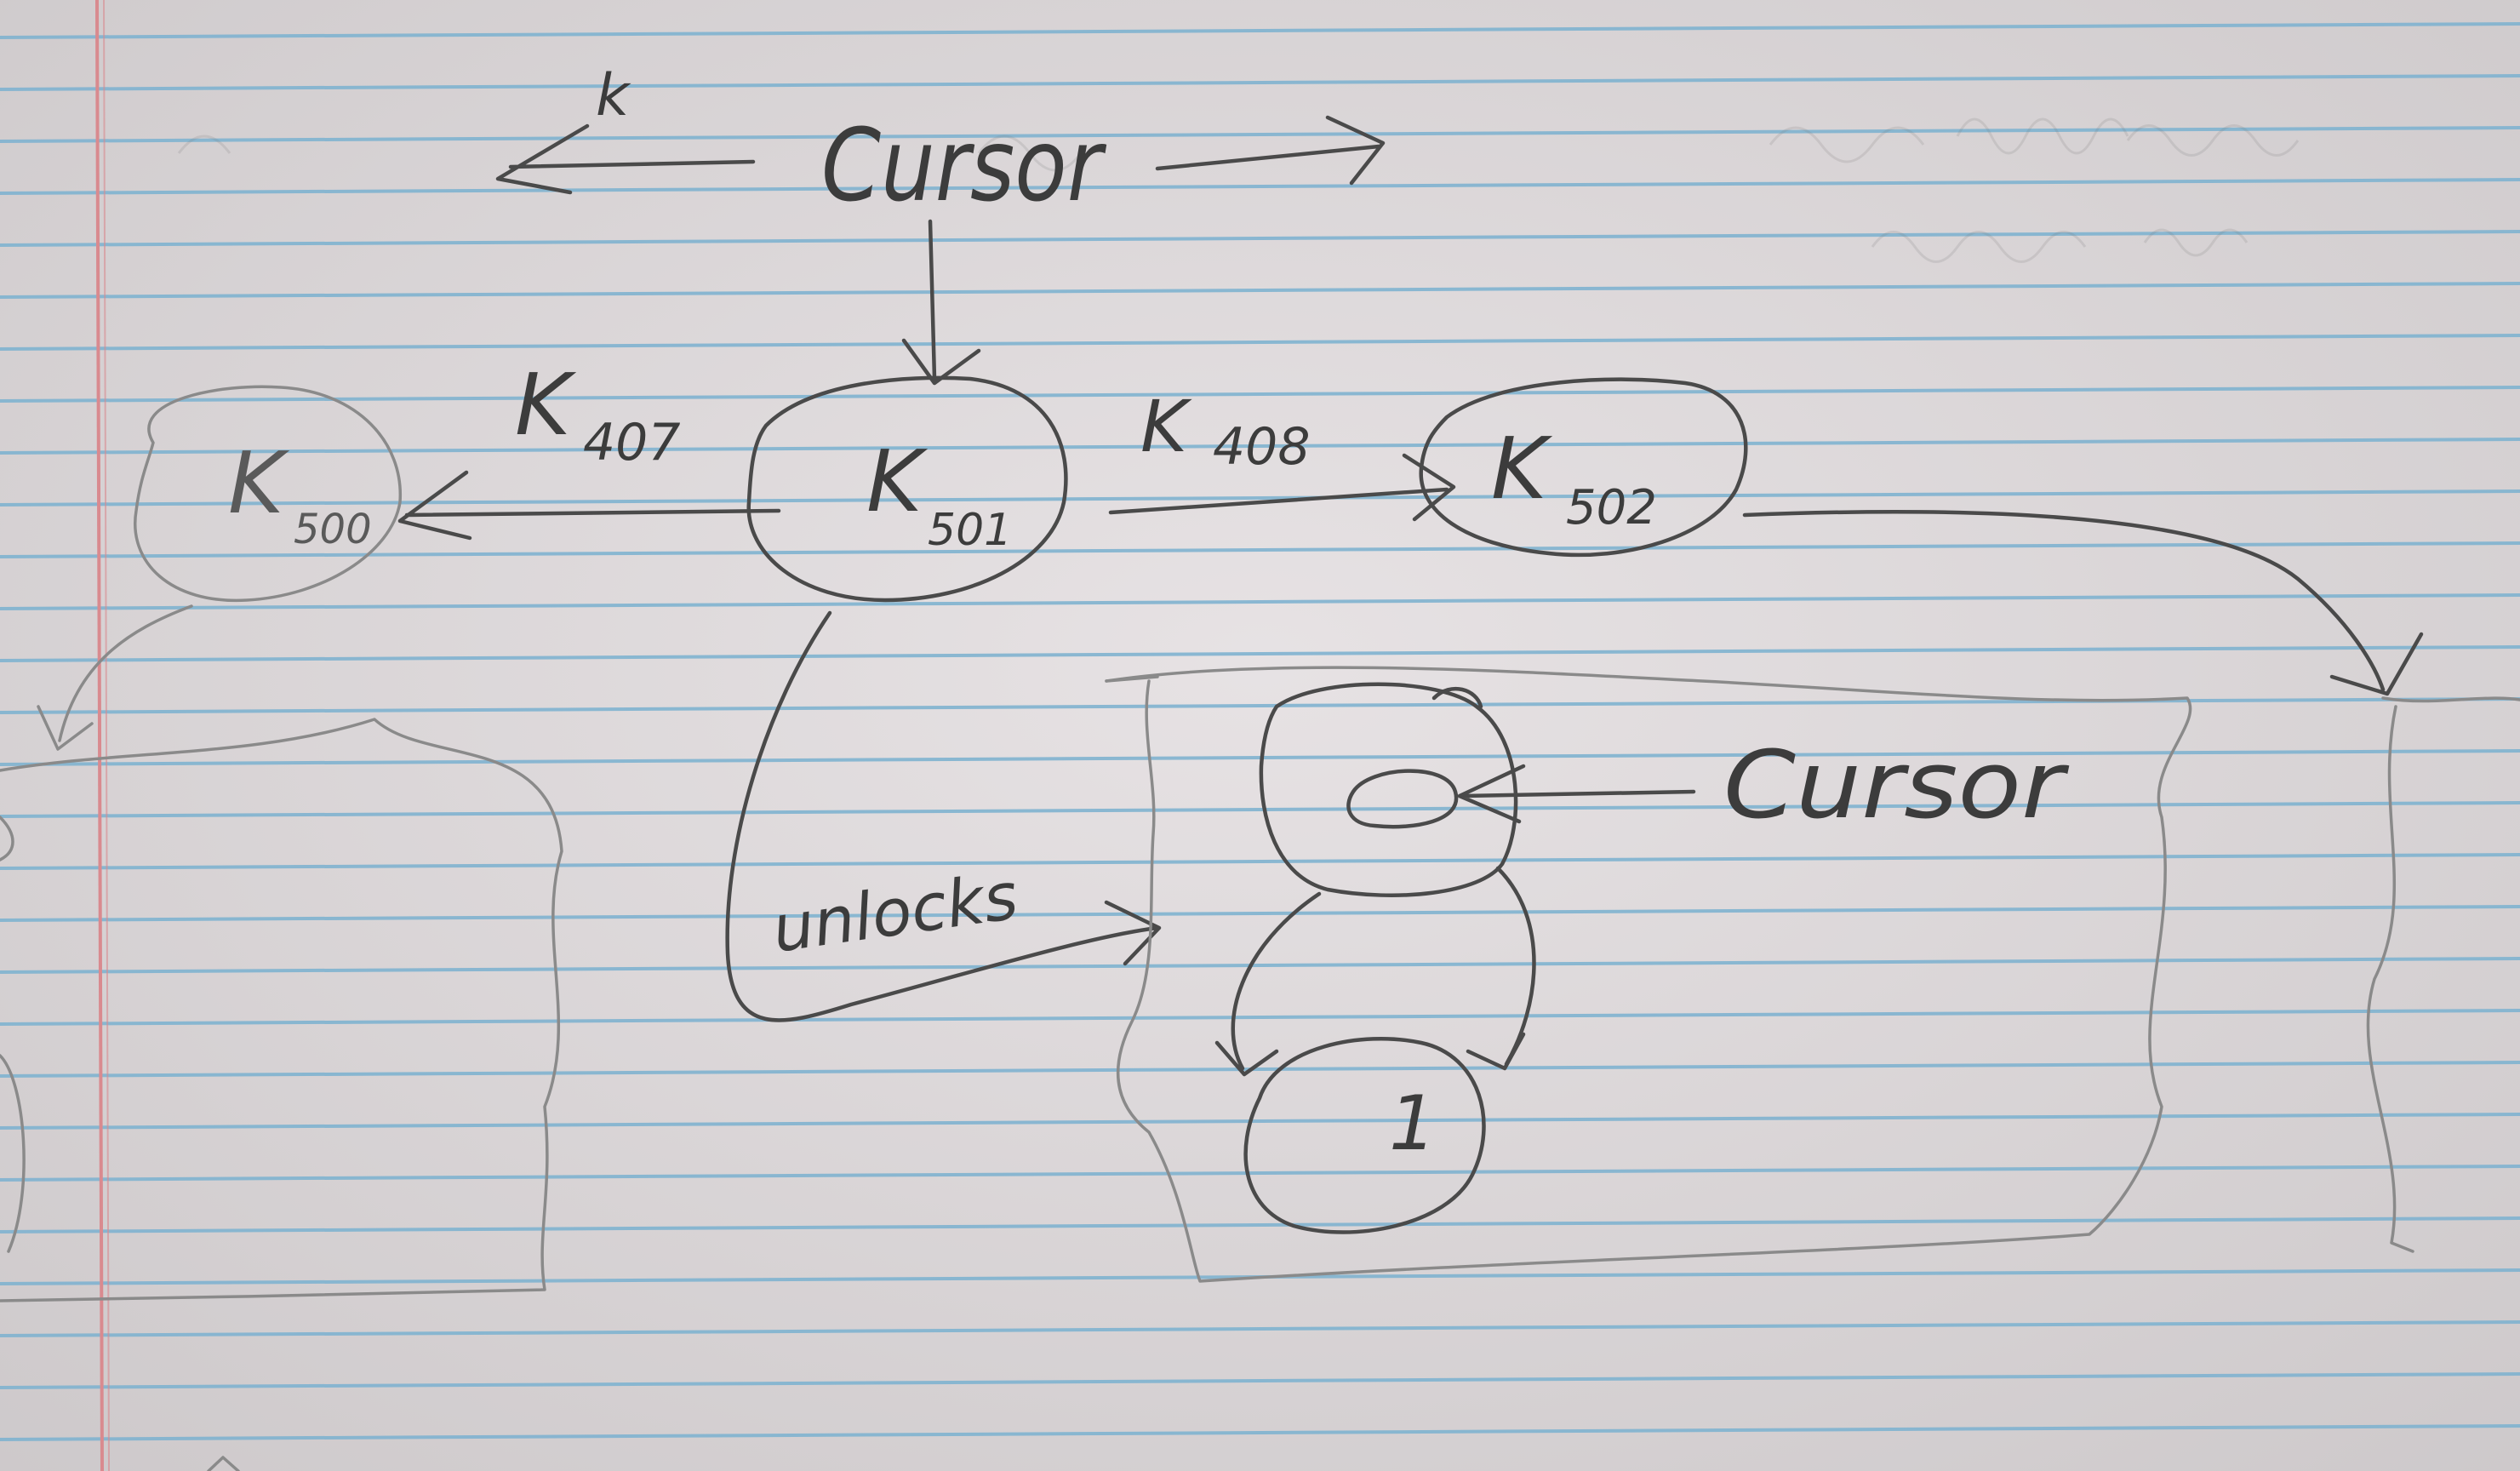  I want to click on node-k501-subscript: 501, so click(970, 530).